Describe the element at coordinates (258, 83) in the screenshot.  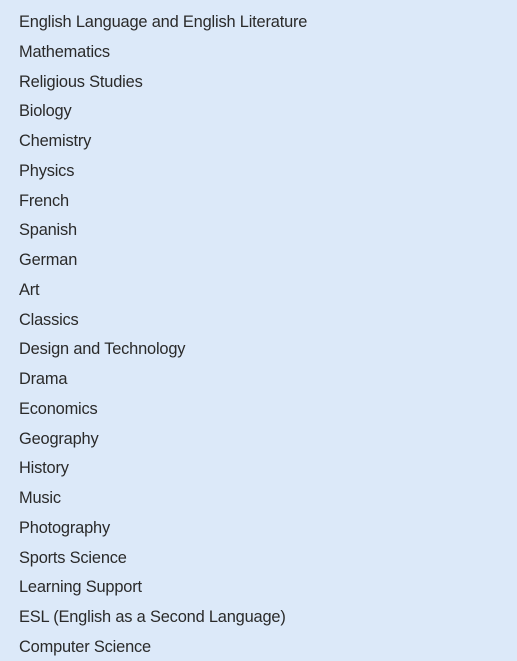
I see `list-item: Religious Studies` at that location.